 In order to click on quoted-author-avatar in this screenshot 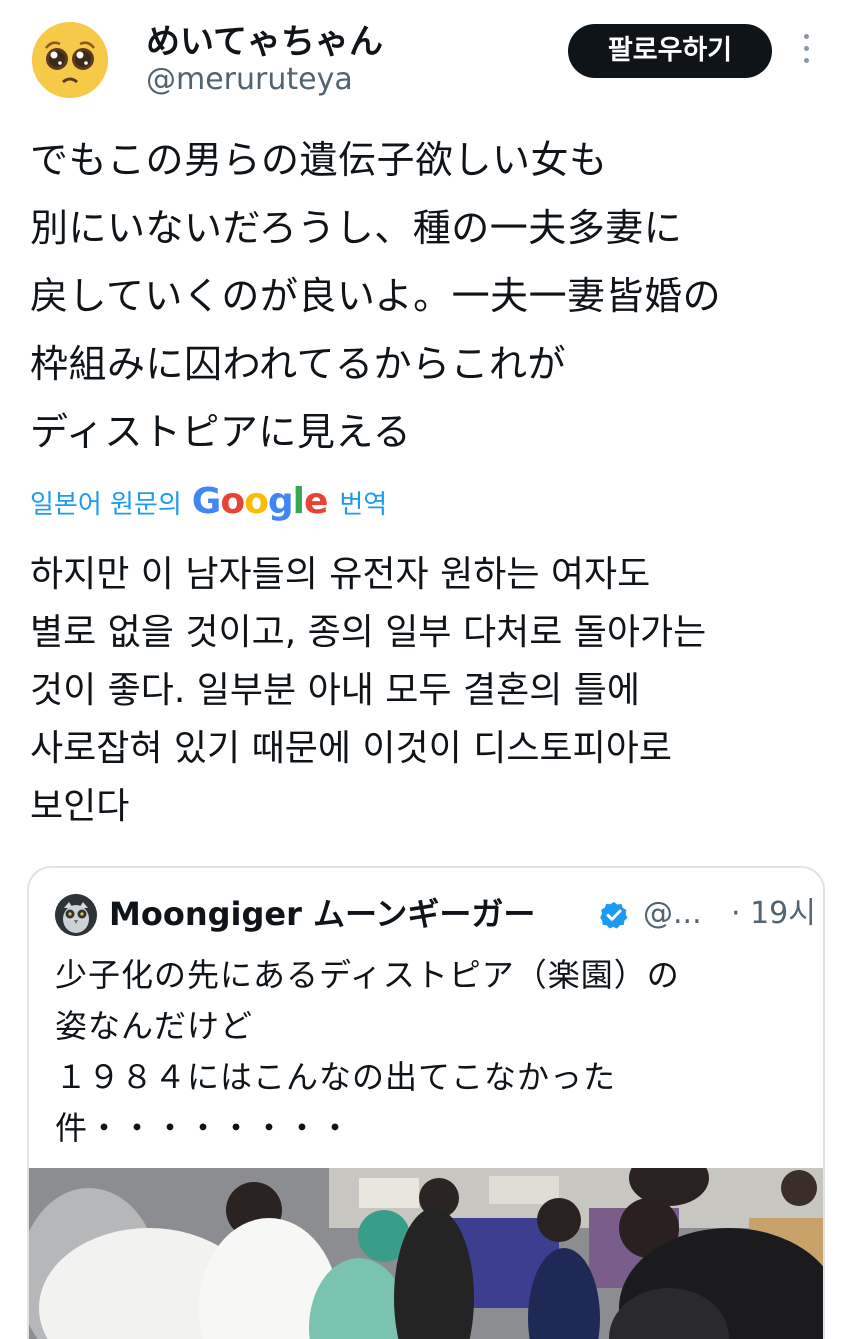, I will do `click(76, 915)`.